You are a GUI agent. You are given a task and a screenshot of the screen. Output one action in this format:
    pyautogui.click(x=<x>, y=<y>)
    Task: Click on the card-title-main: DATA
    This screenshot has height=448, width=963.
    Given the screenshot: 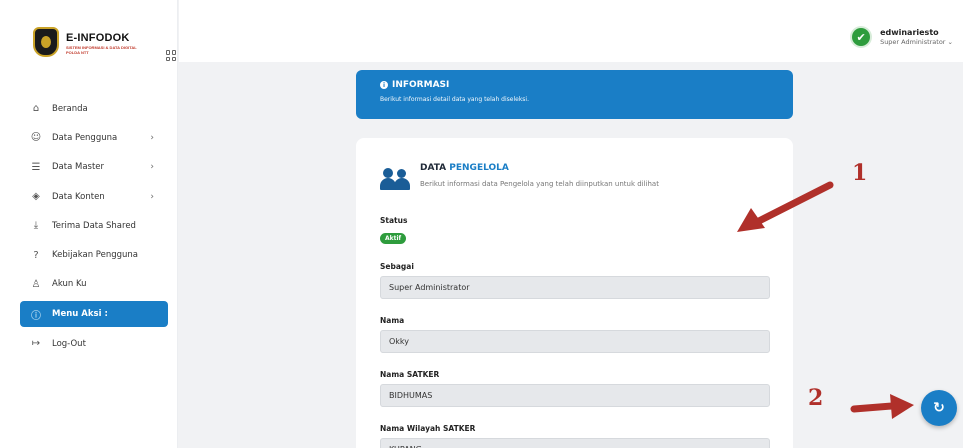 What is the action you would take?
    pyautogui.click(x=435, y=168)
    